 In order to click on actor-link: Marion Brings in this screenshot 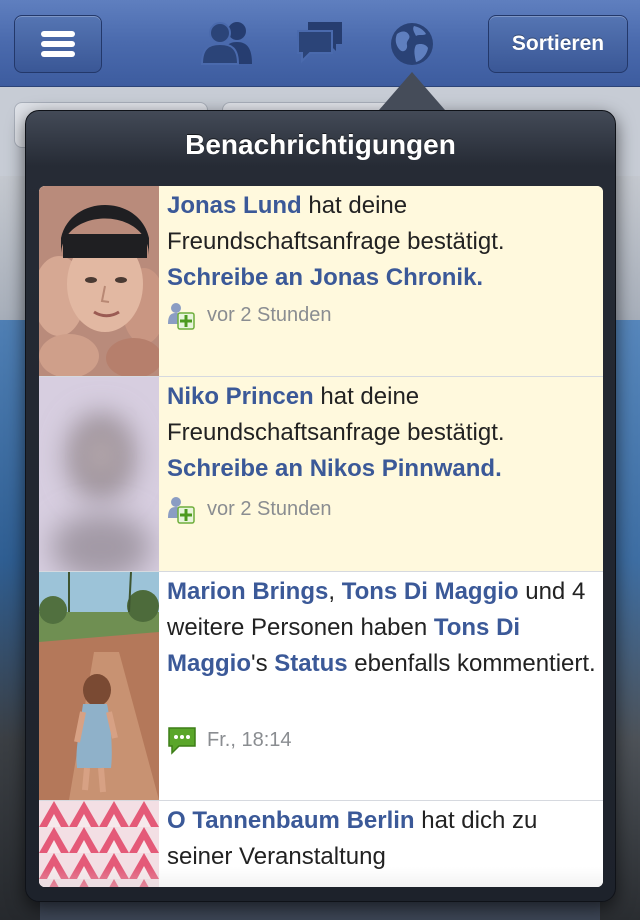, I will do `click(247, 591)`.